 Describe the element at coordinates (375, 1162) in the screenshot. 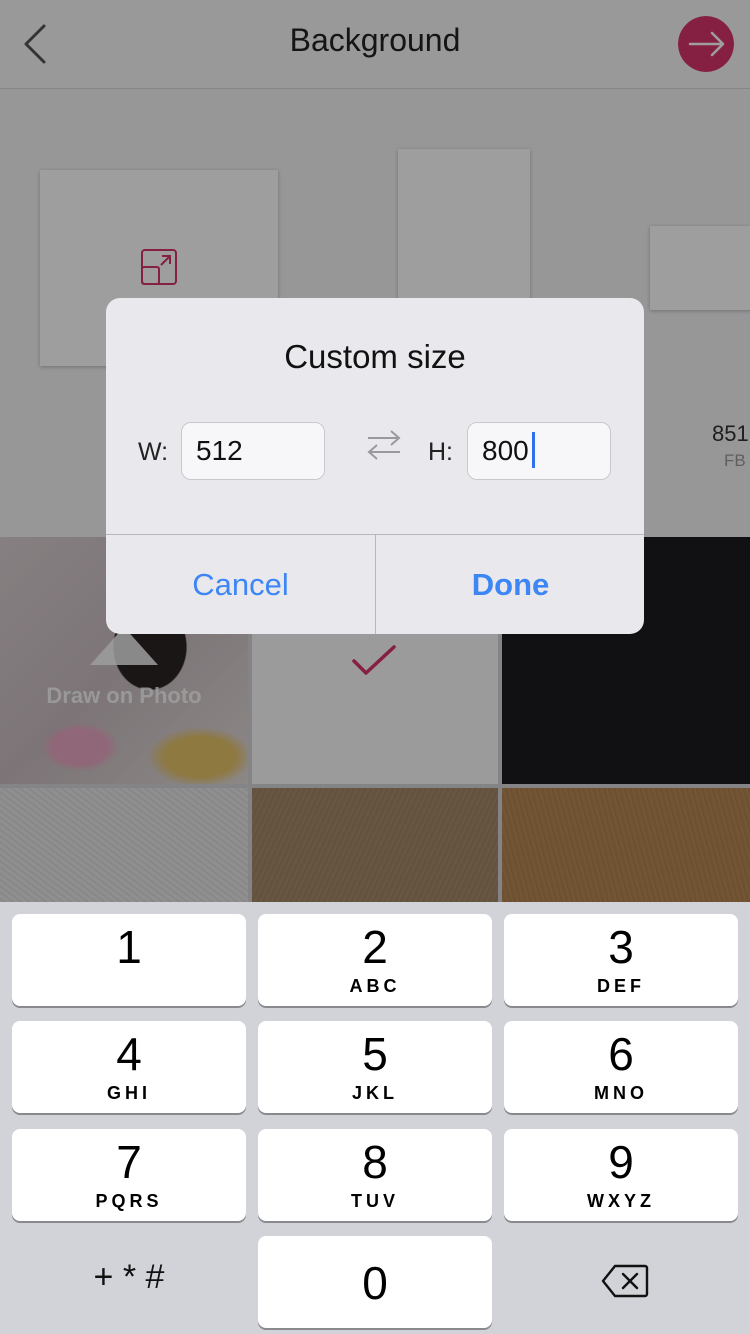

I see `key-number: 8` at that location.